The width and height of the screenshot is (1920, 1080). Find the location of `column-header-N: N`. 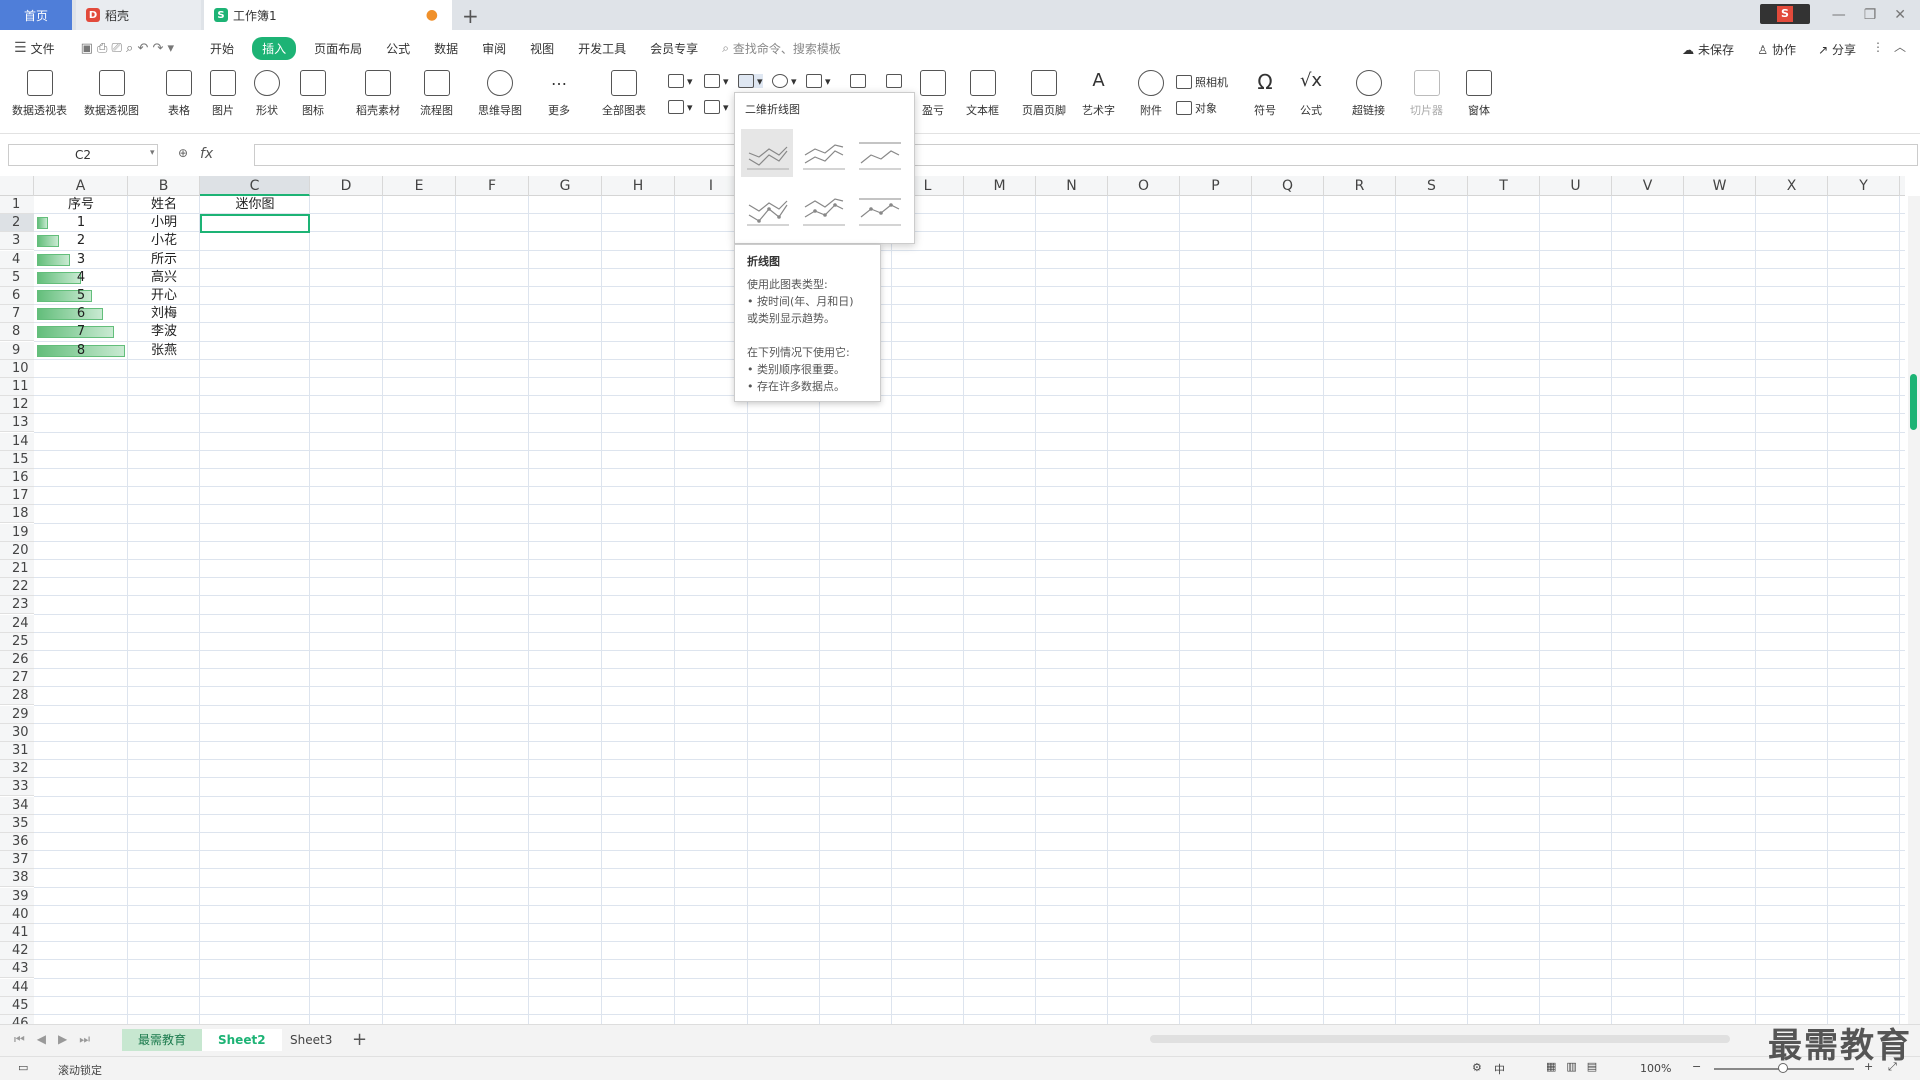

column-header-N: N is located at coordinates (1072, 186).